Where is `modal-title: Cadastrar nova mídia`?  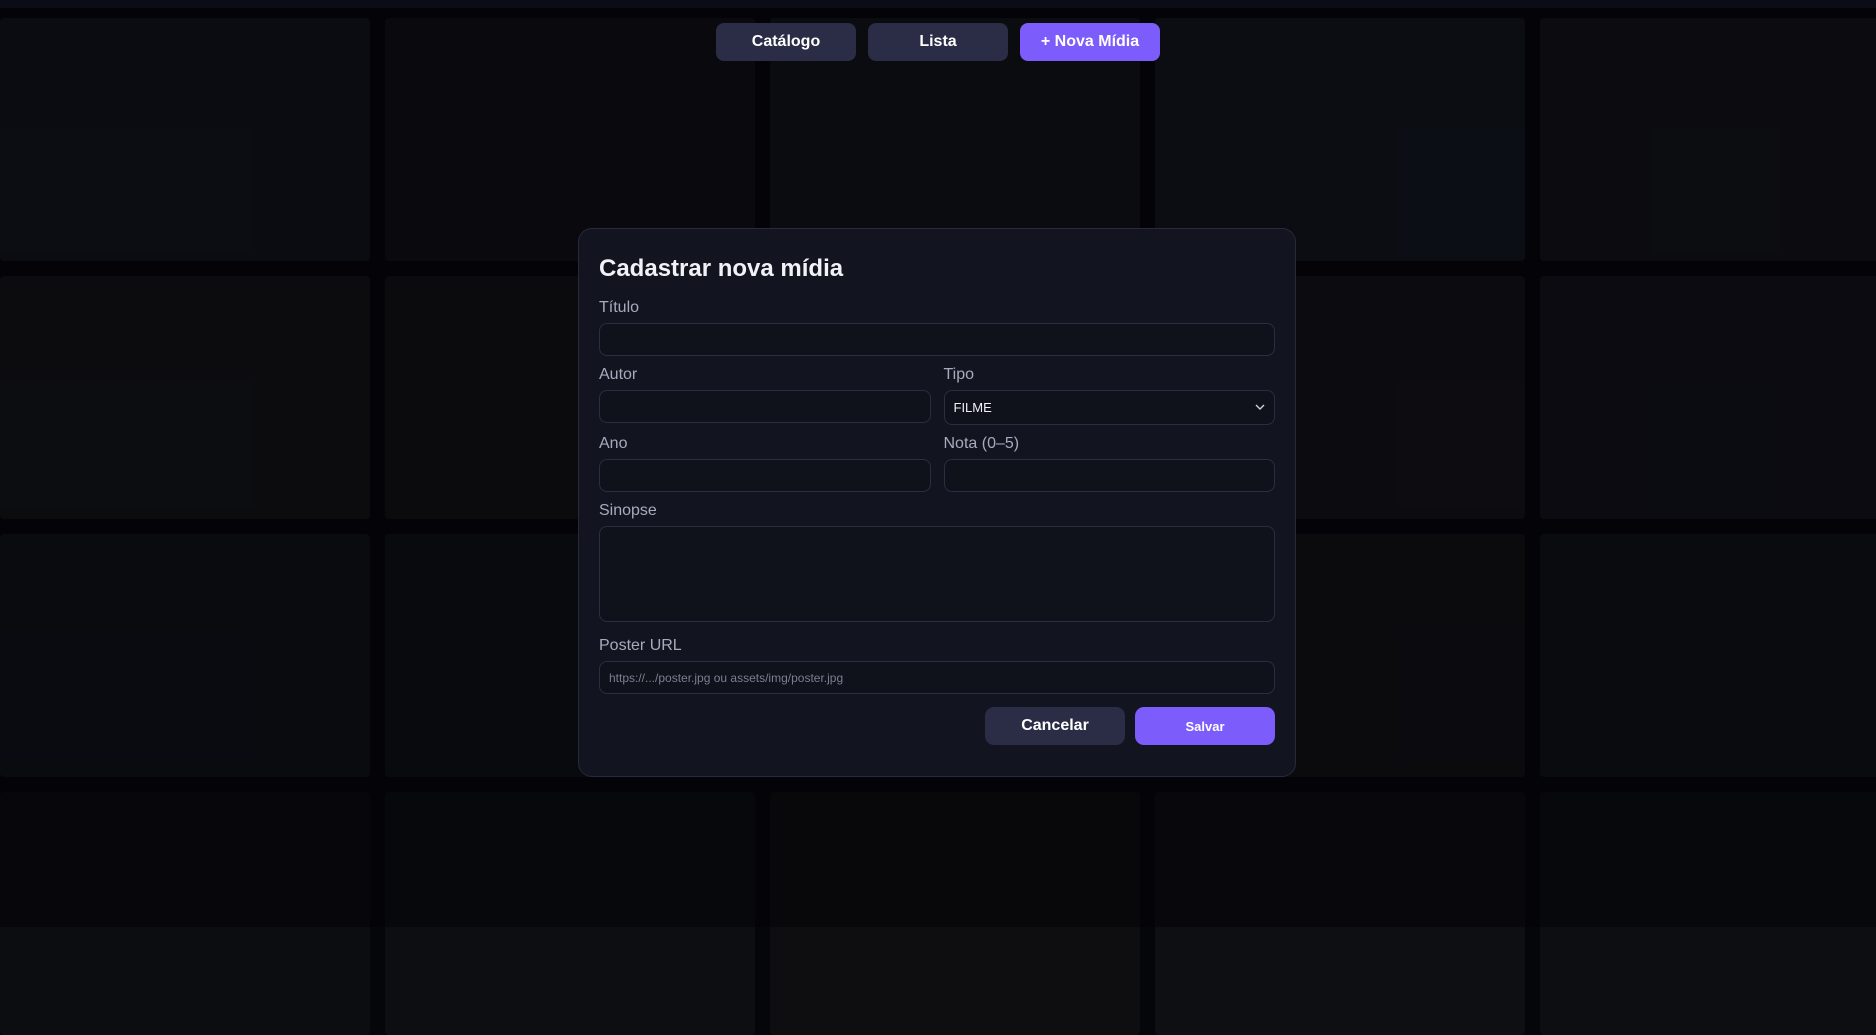
modal-title: Cadastrar nova mídia is located at coordinates (721, 268).